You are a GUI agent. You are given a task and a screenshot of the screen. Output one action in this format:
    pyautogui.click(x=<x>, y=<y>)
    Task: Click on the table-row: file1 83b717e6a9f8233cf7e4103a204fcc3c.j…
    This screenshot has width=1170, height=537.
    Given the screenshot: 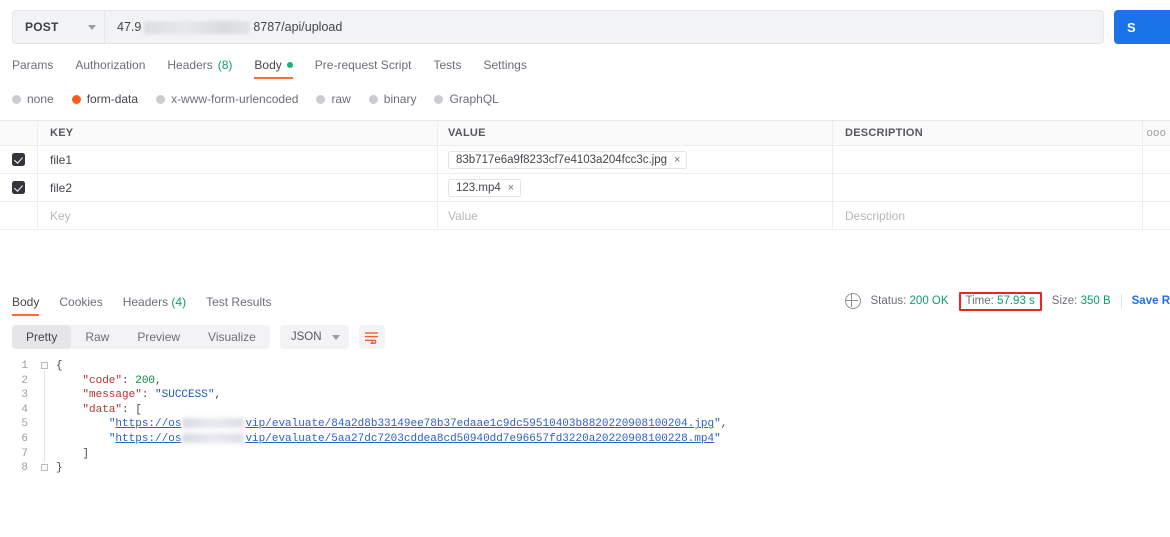 What is the action you would take?
    pyautogui.click(x=585, y=160)
    